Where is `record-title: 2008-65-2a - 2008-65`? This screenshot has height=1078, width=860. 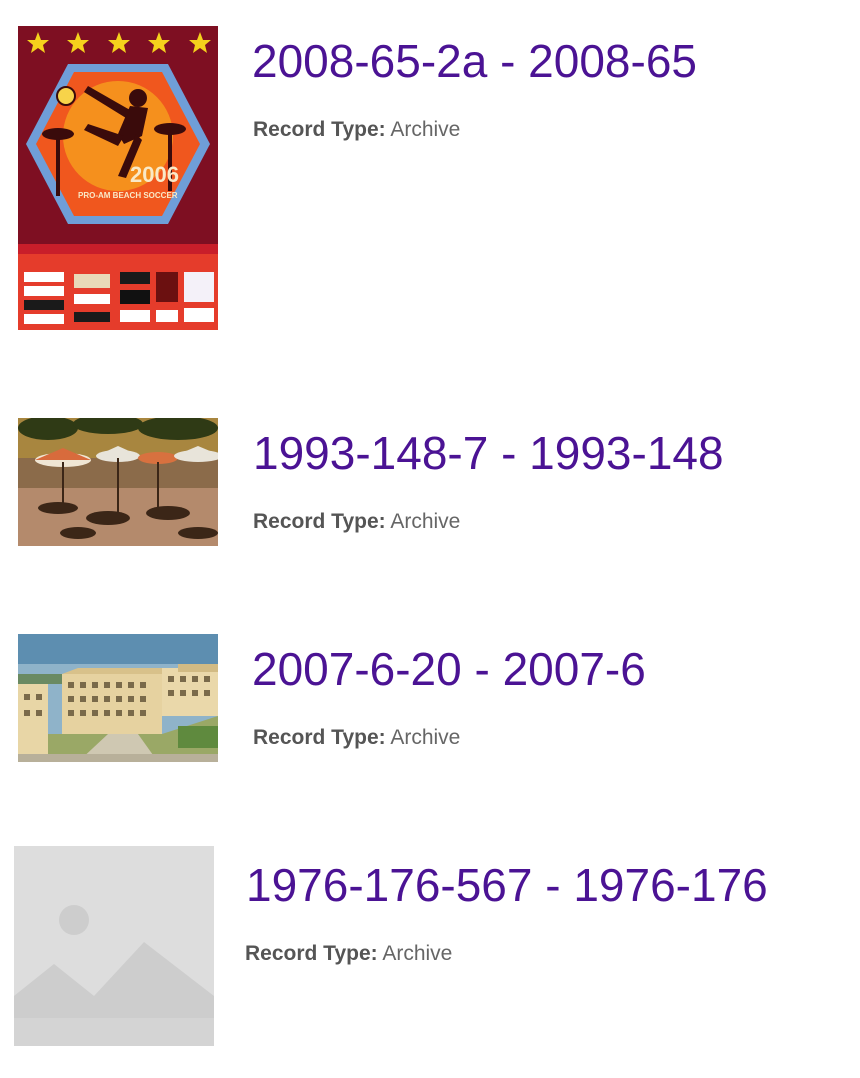 record-title: 2008-65-2a - 2008-65 is located at coordinates (474, 61).